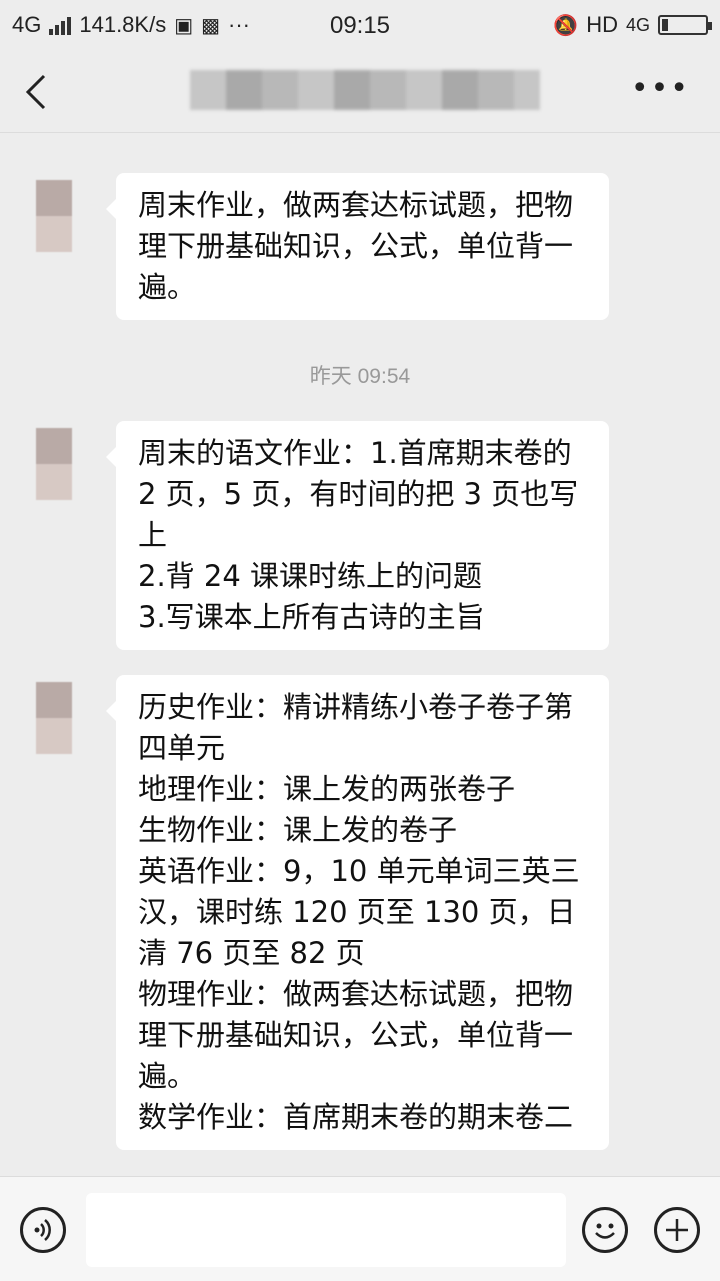 The image size is (720, 1281). Describe the element at coordinates (251, 953) in the screenshot. I see `message-line: 清 76 页至 82 页` at that location.